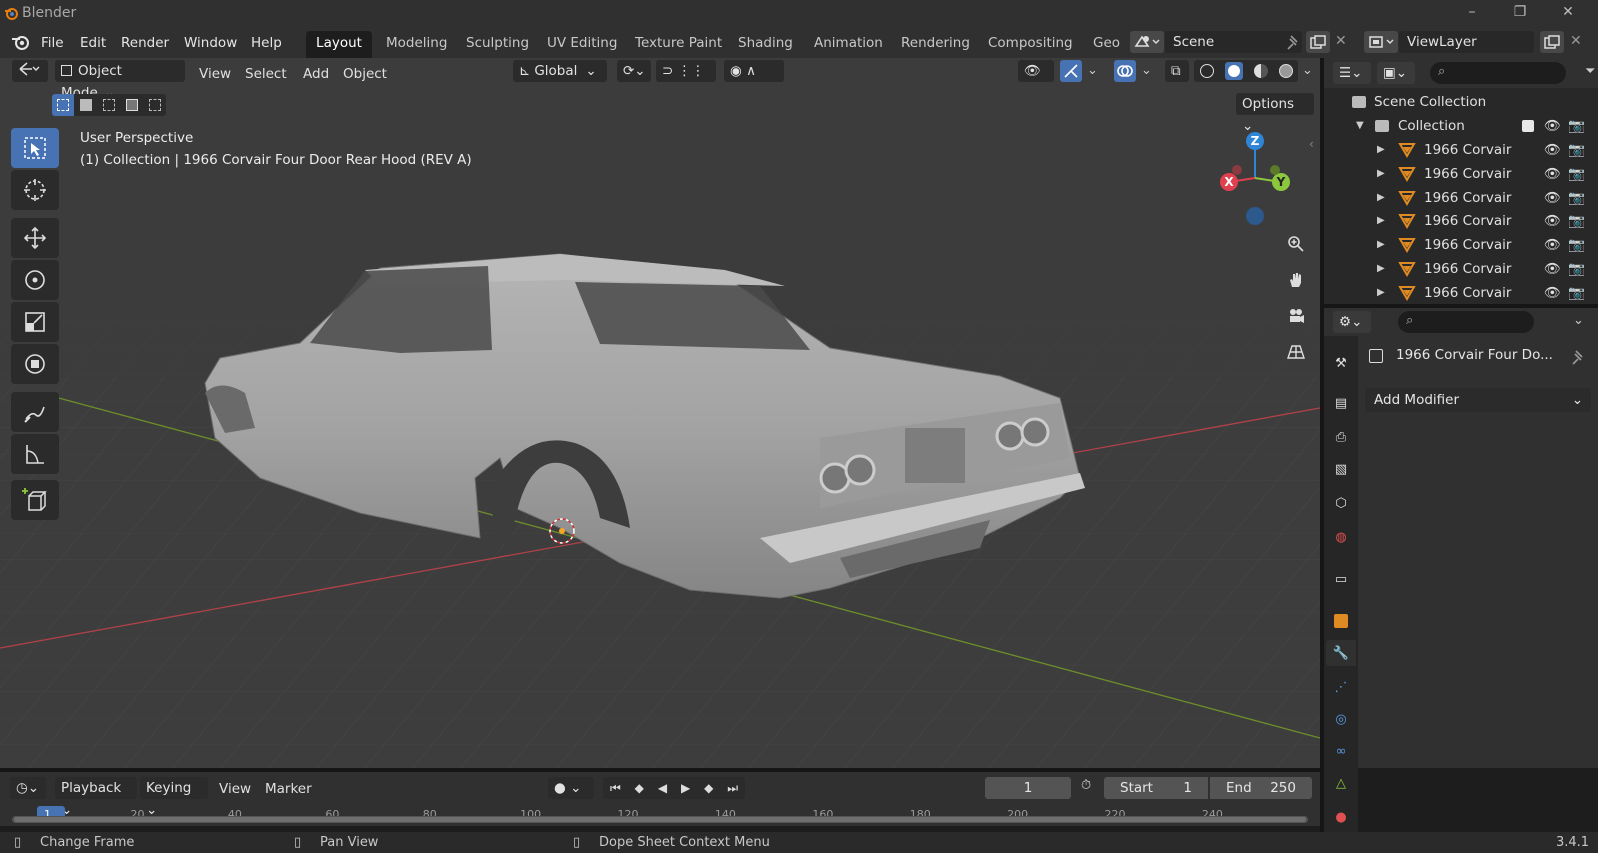 The image size is (1598, 853). What do you see at coordinates (28, 788) in the screenshot?
I see `timeline-editor-type: ◷⌄` at bounding box center [28, 788].